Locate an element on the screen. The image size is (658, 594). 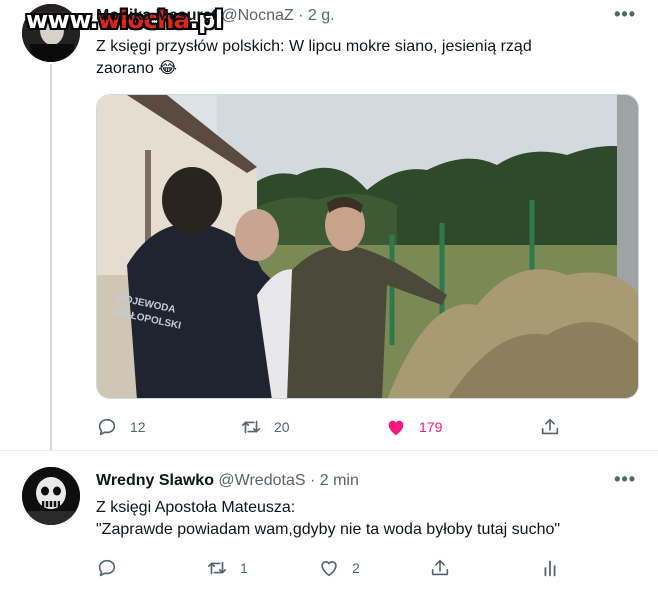
tweet-text-line: Z księgi Apostoła Mateusza: is located at coordinates (196, 507).